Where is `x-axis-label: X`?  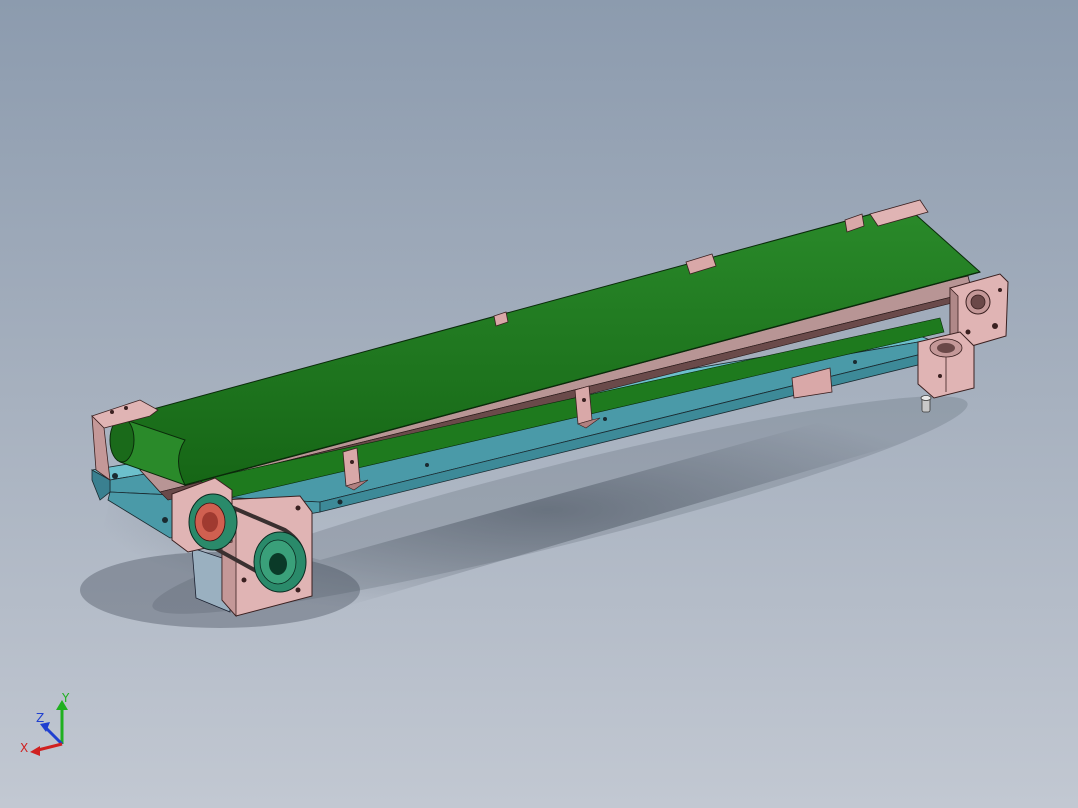 x-axis-label: X is located at coordinates (24, 748).